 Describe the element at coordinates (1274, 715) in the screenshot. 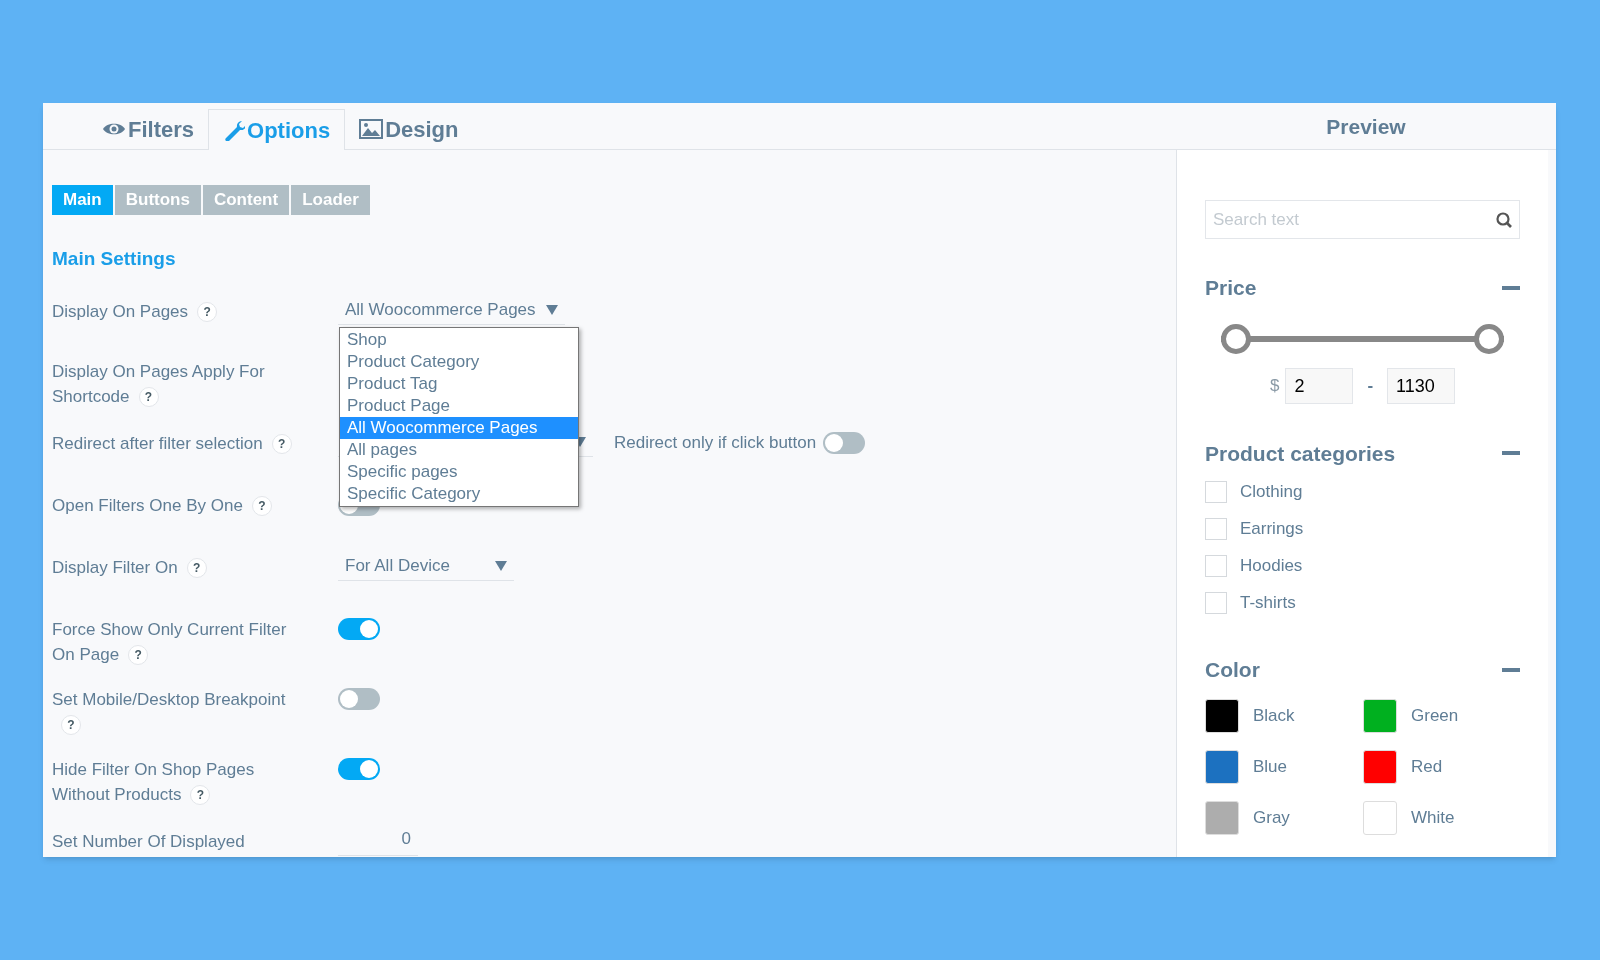

I see `color-label: Black` at that location.